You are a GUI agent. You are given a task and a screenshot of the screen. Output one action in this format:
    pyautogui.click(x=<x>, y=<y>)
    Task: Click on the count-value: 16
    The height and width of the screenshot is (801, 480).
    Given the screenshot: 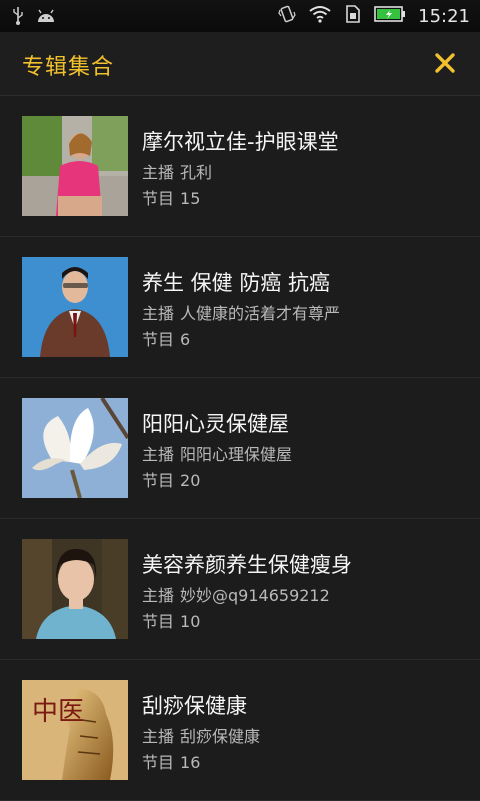 What is the action you would take?
    pyautogui.click(x=190, y=762)
    